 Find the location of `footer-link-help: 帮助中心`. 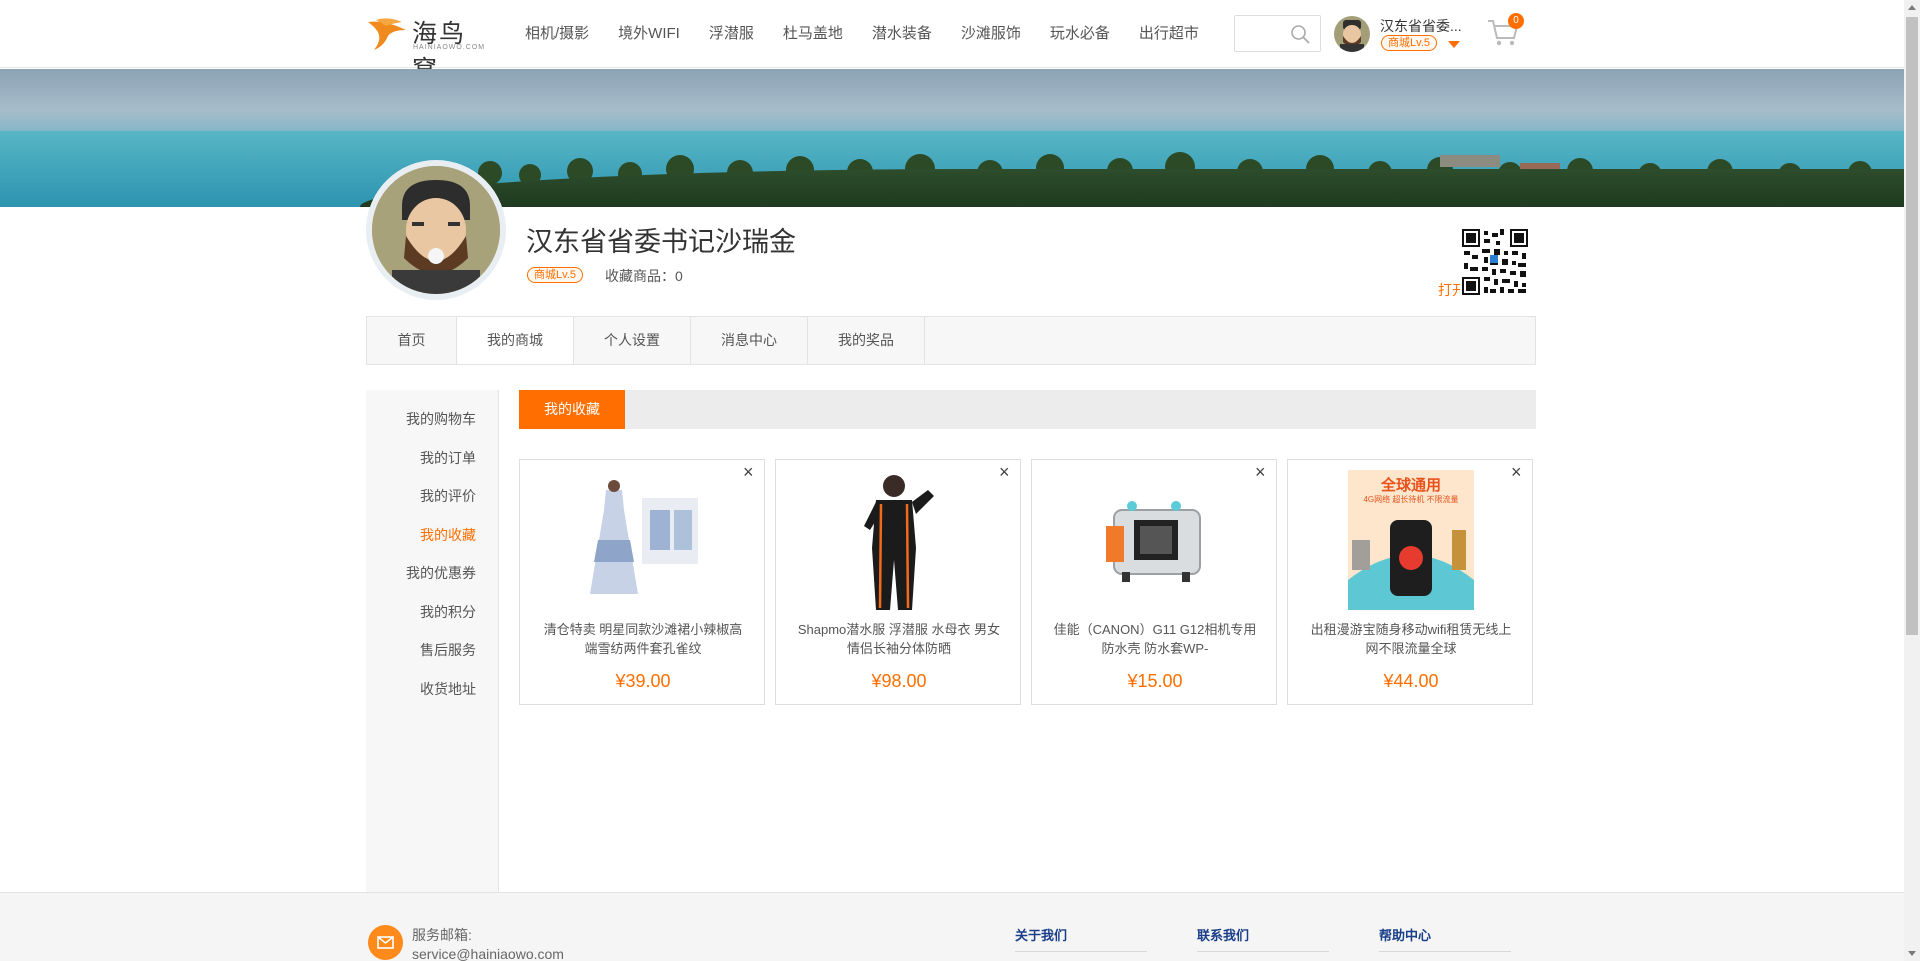

footer-link-help: 帮助中心 is located at coordinates (1445, 938).